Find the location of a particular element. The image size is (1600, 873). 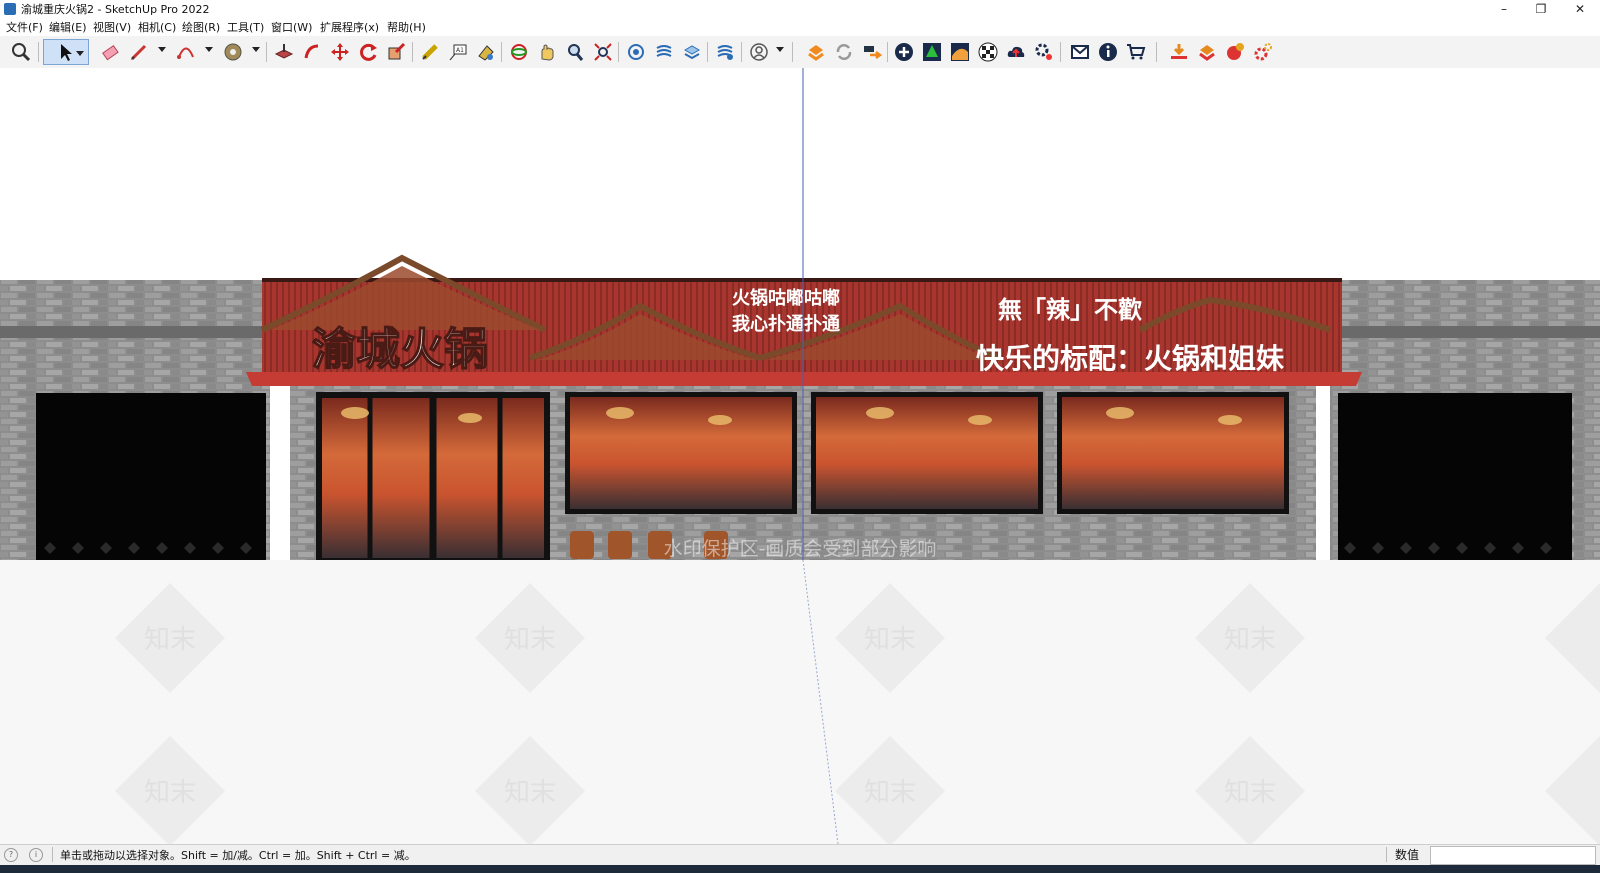

pushpull-icon is located at coordinates (284, 52).